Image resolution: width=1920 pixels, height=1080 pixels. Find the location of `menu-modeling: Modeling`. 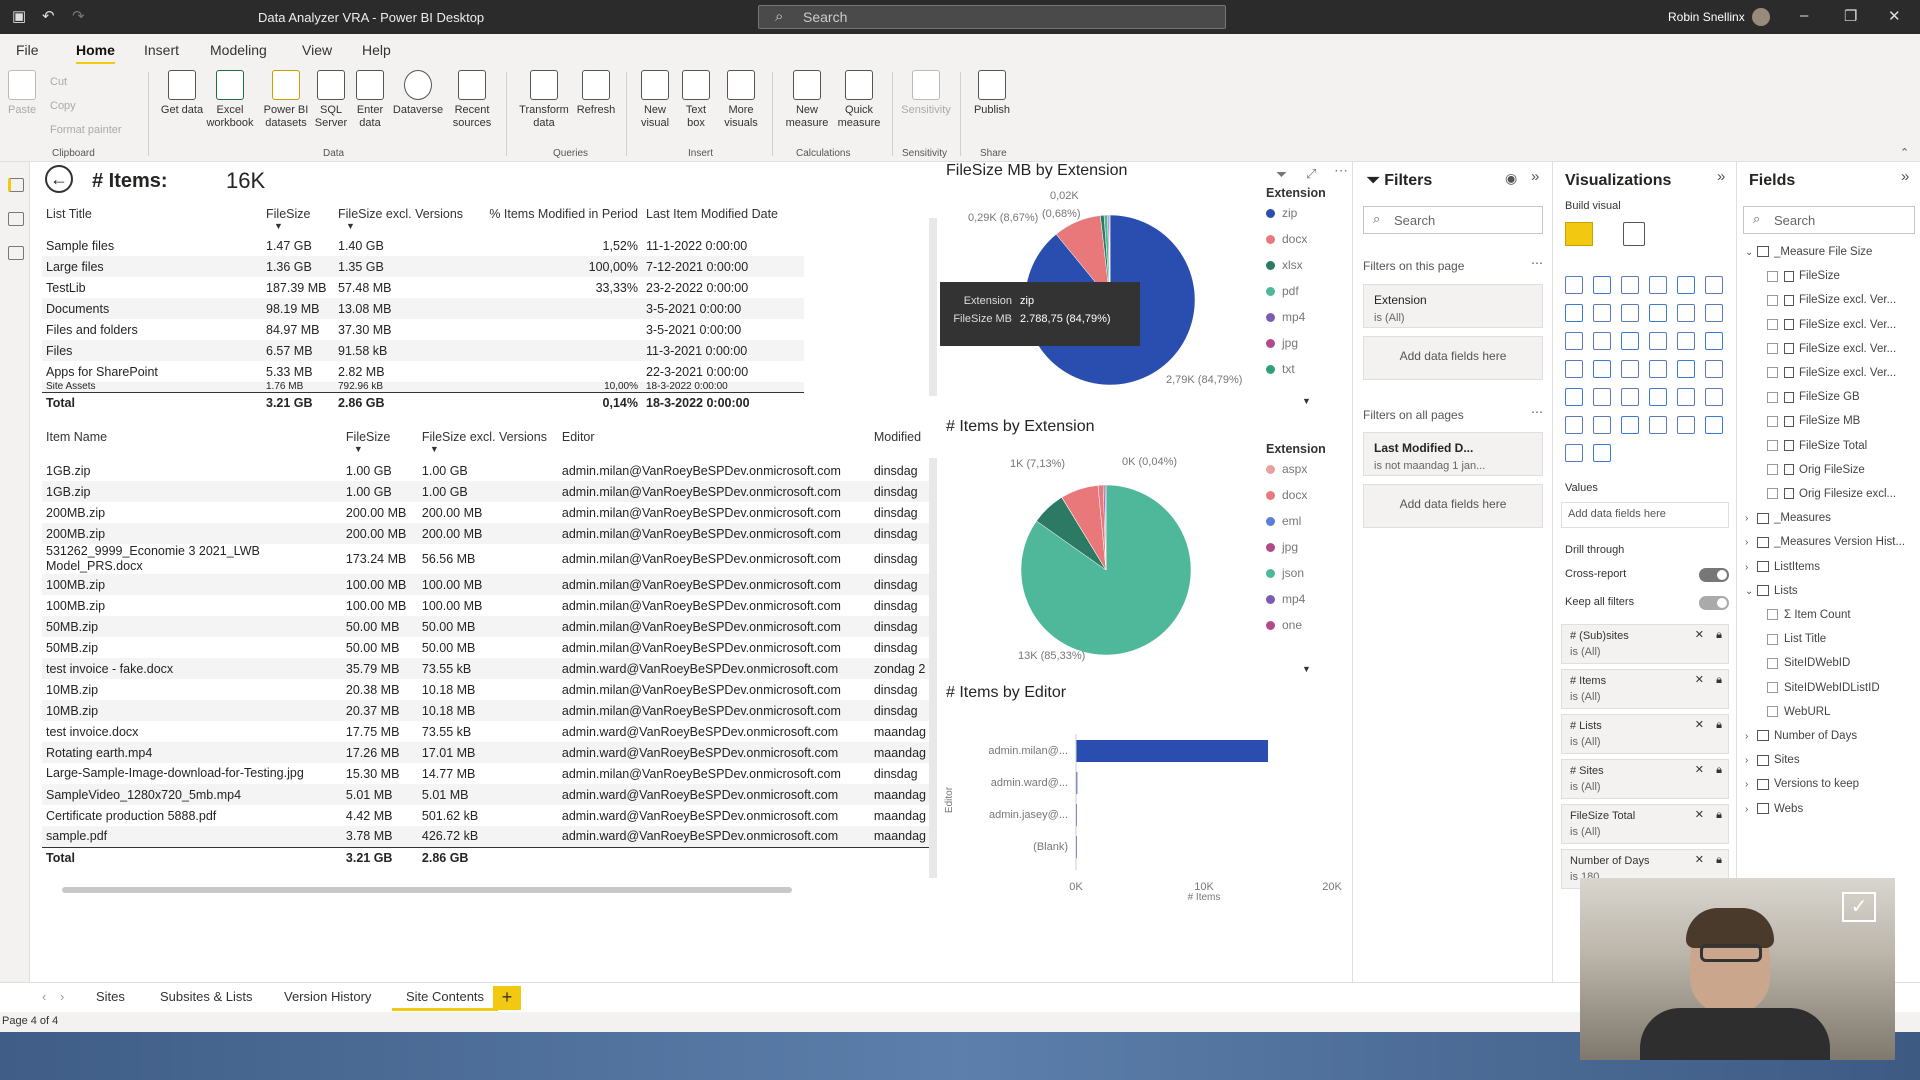

menu-modeling: Modeling is located at coordinates (238, 50).